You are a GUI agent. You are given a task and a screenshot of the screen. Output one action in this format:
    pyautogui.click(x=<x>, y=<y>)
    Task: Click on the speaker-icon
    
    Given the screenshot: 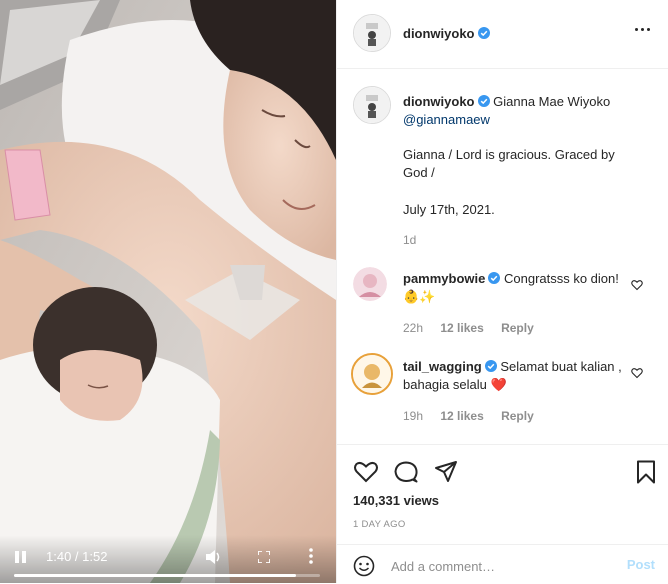 What is the action you would take?
    pyautogui.click(x=214, y=557)
    